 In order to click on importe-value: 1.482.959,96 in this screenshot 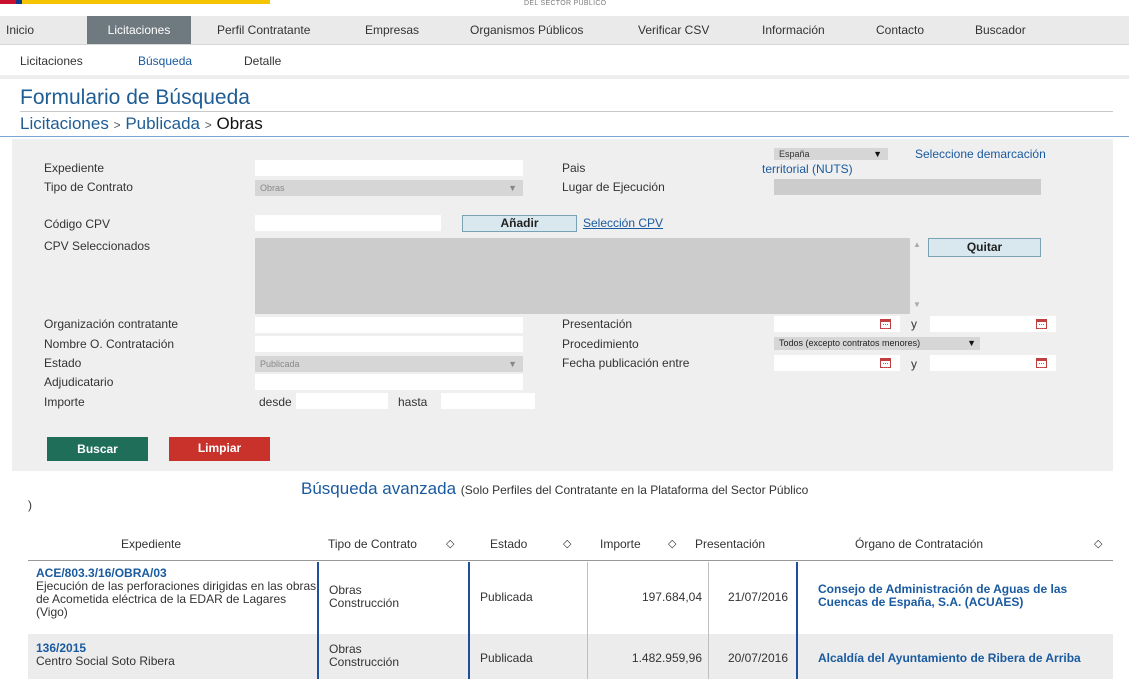, I will do `click(666, 658)`.